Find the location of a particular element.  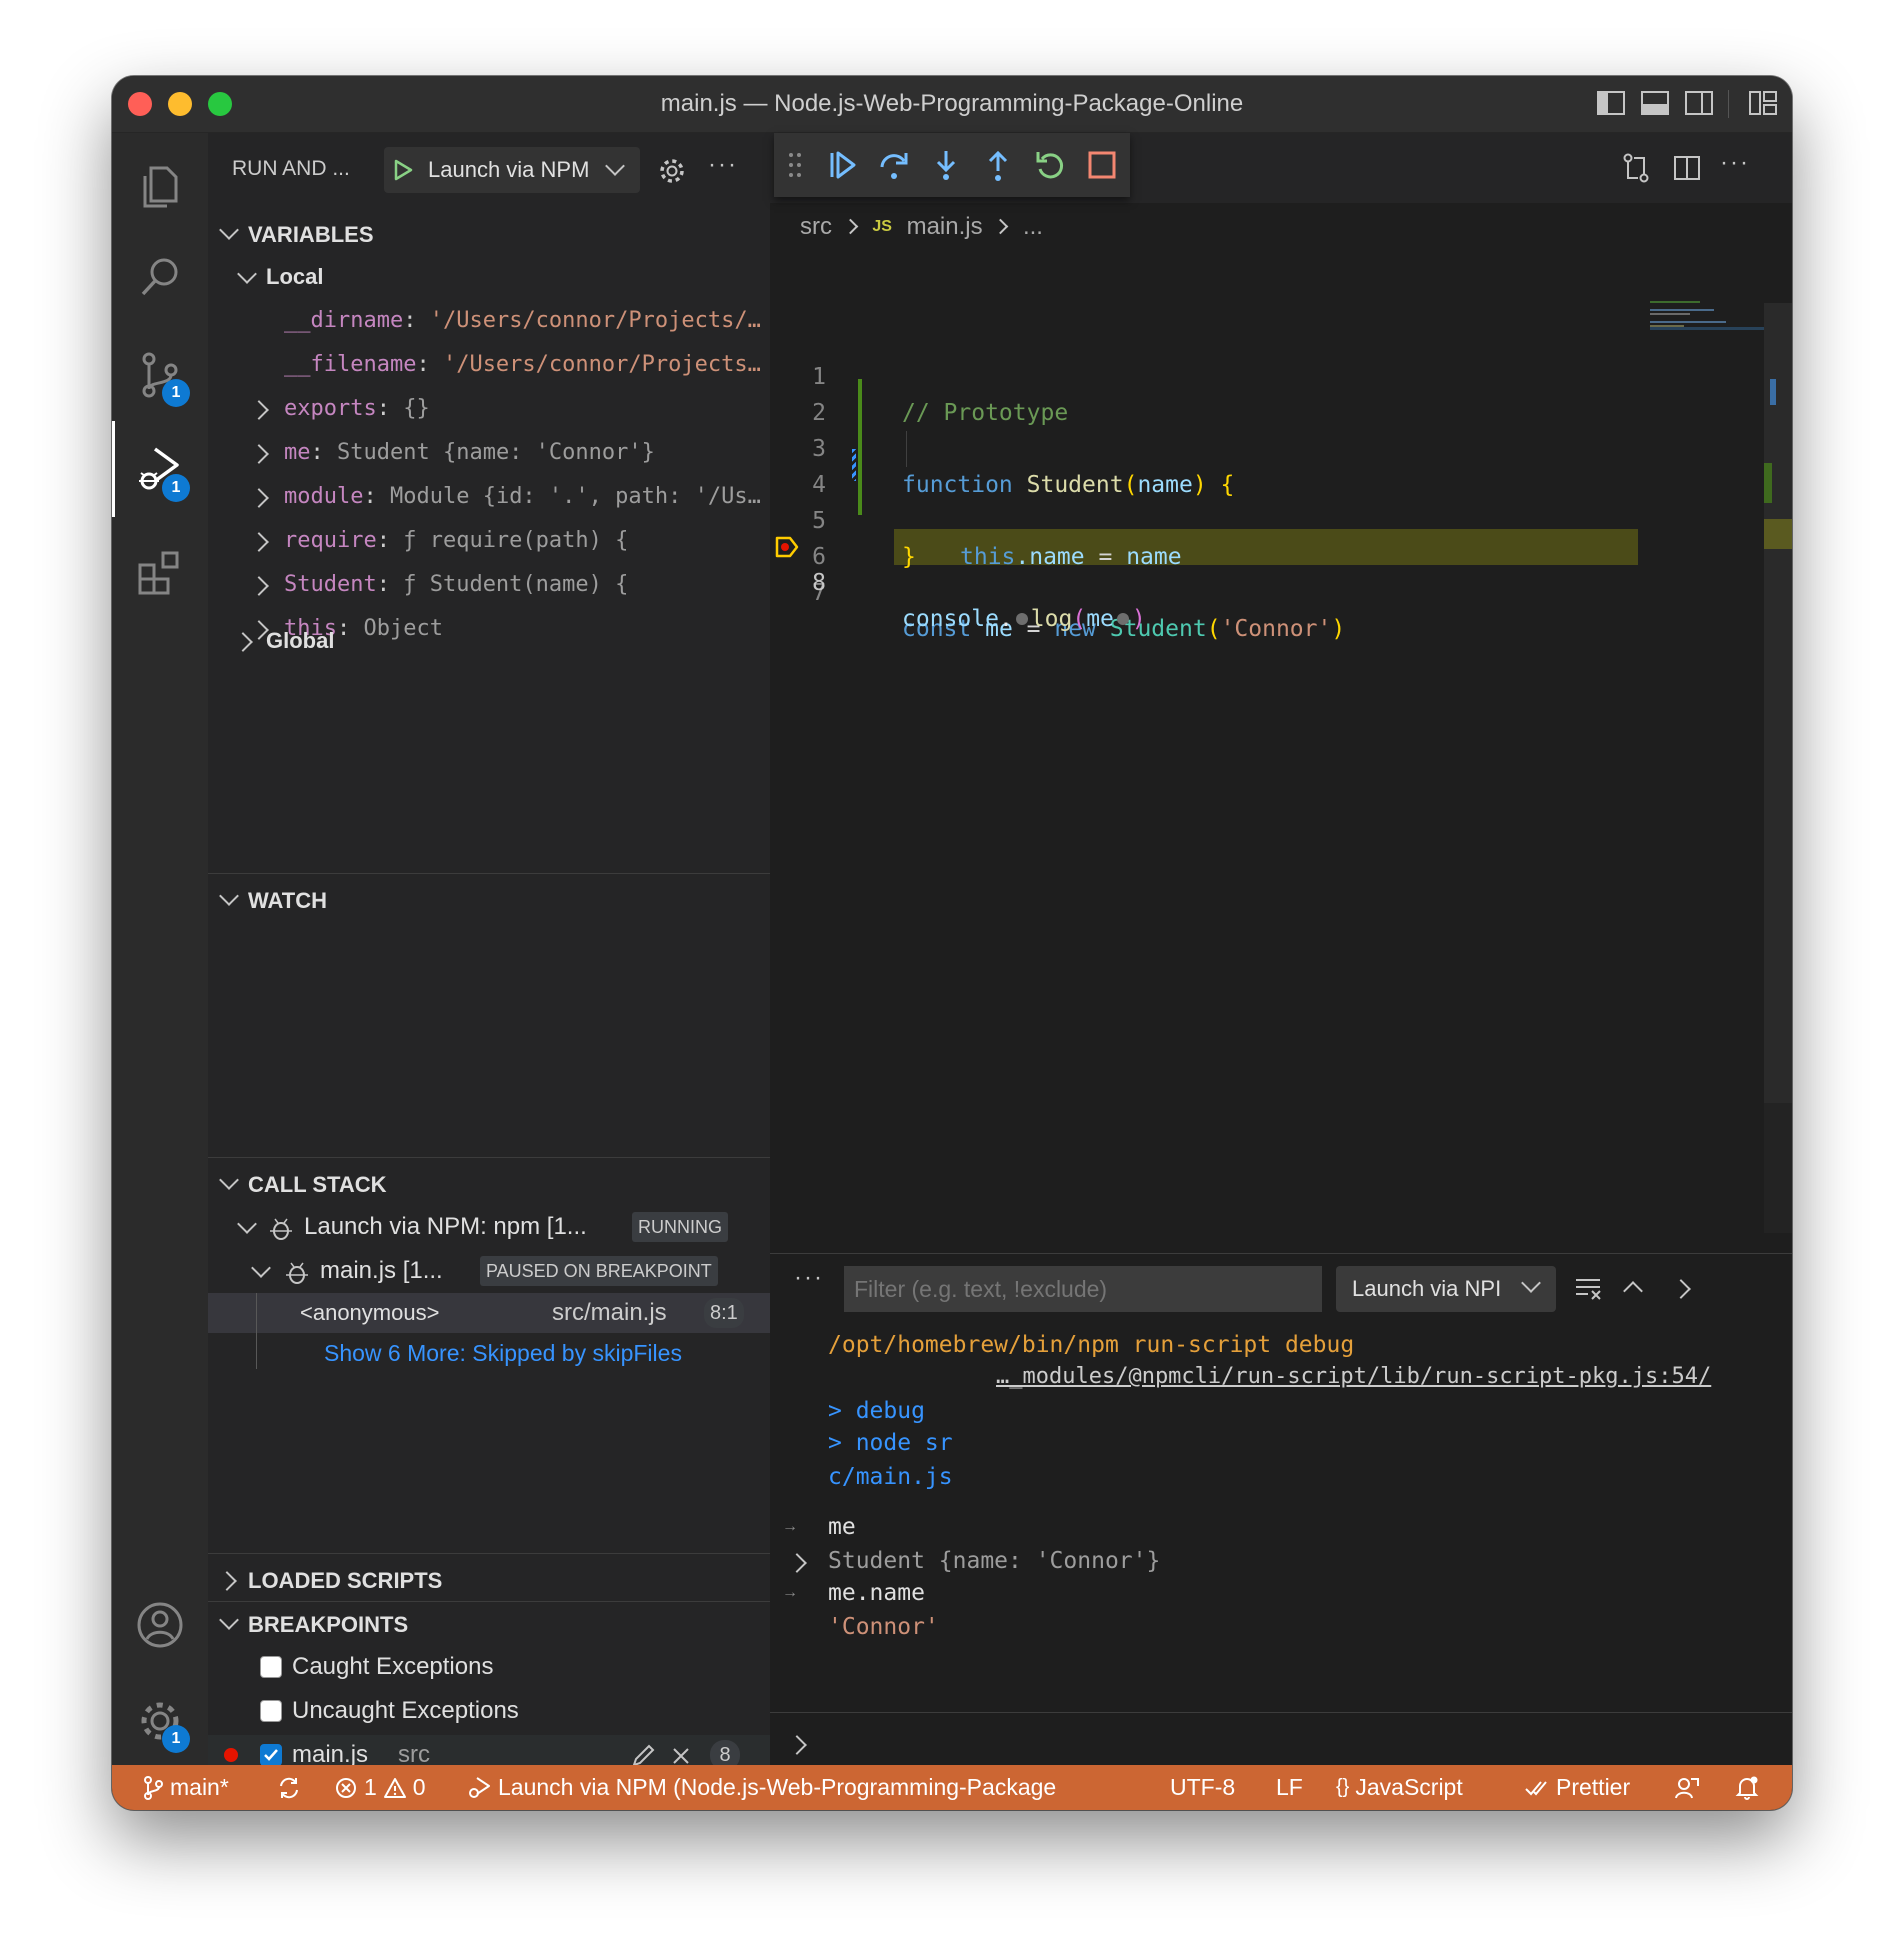

expand-object-icon is located at coordinates (797, 1563).